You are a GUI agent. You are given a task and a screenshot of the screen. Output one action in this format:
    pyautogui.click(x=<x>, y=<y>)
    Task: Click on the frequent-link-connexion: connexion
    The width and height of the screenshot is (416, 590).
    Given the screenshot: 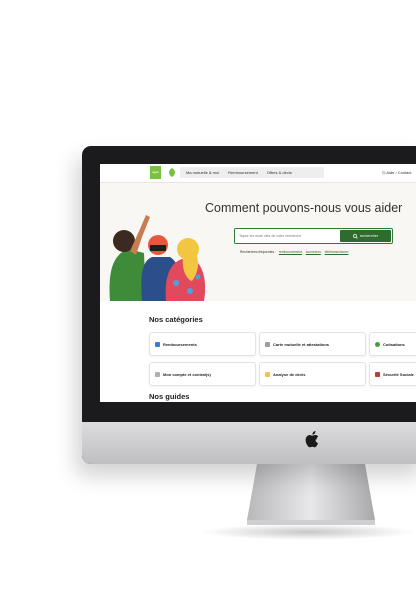 What is the action you would take?
    pyautogui.click(x=313, y=252)
    